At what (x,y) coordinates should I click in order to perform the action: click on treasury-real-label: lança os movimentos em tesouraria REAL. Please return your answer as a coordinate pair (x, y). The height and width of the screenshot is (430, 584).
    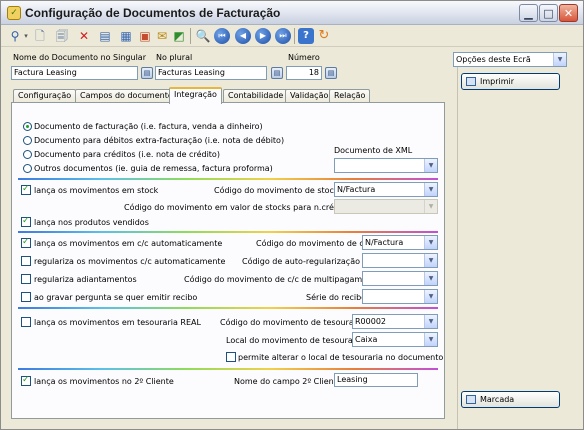
    Looking at the image, I should click on (117, 322).